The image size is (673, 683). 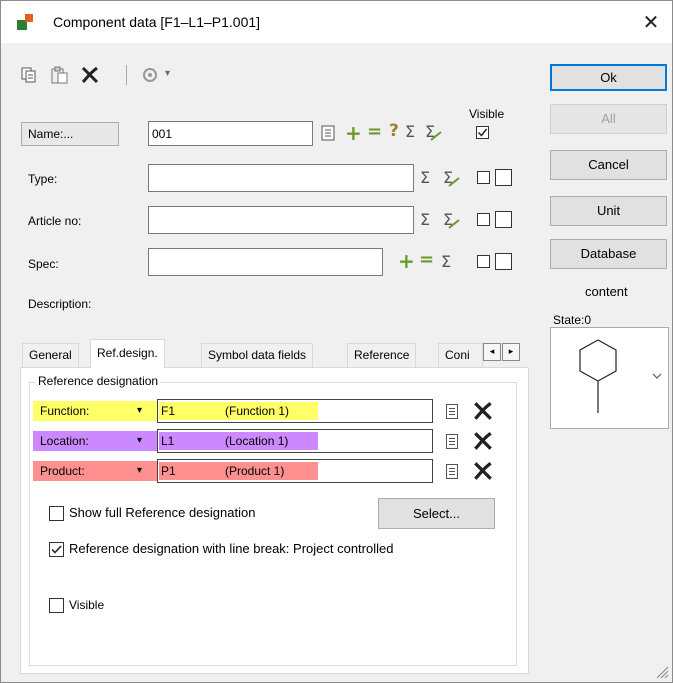 What do you see at coordinates (483, 471) in the screenshot?
I see `product-delete-icon` at bounding box center [483, 471].